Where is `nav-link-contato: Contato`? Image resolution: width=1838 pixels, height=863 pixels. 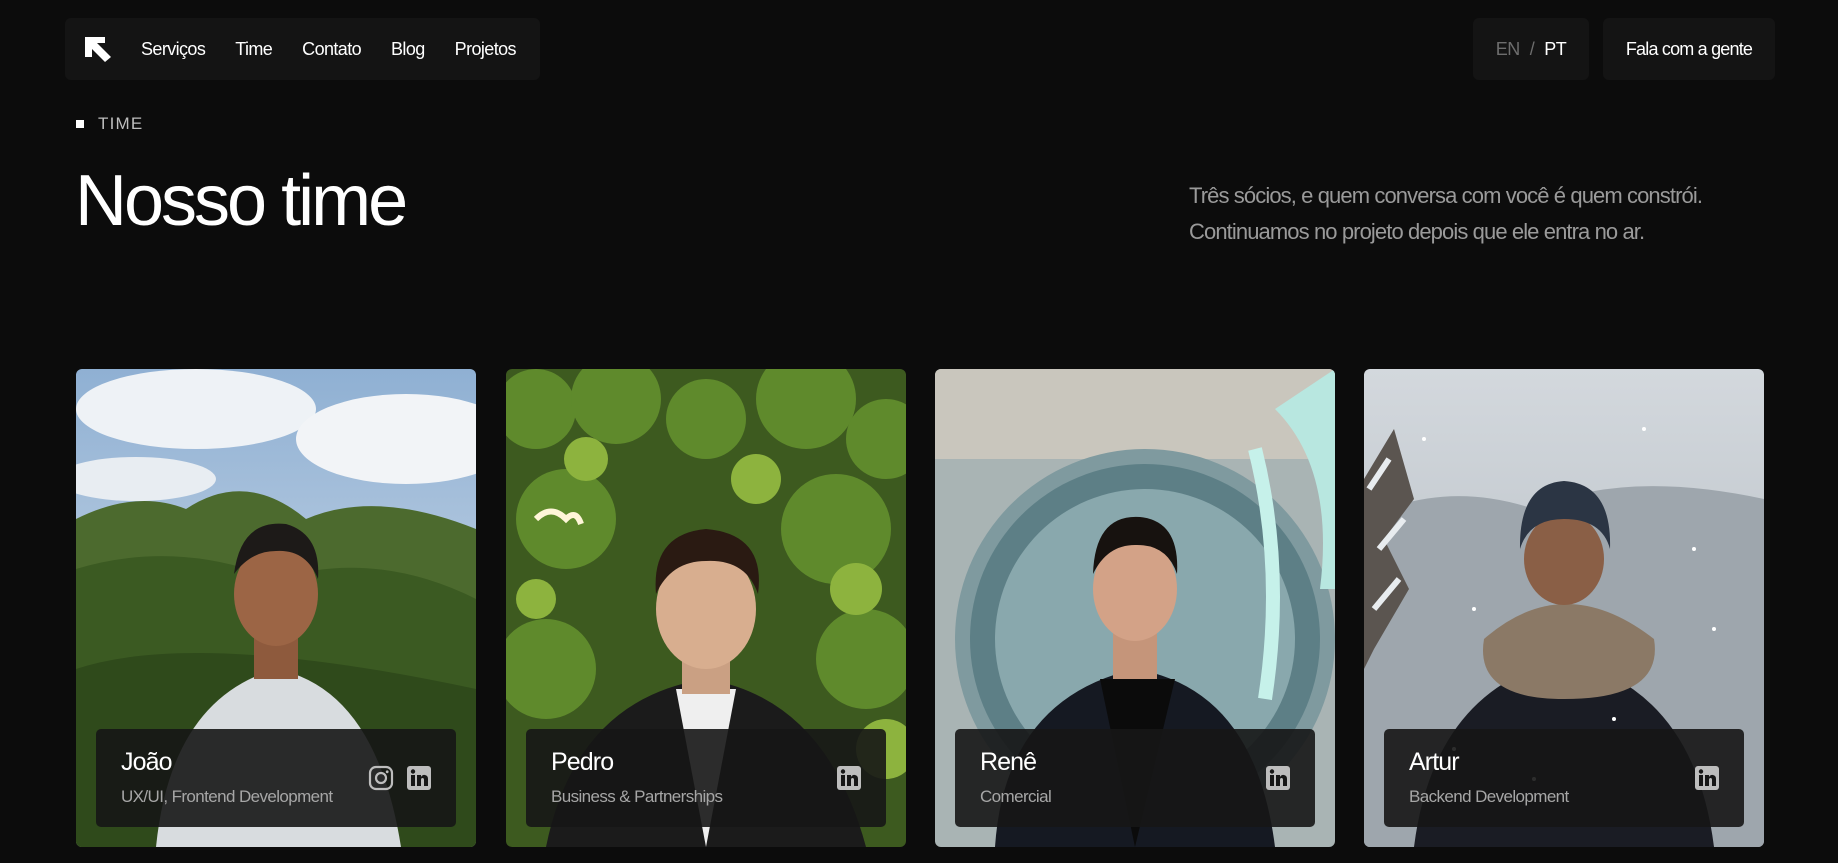 nav-link-contato: Contato is located at coordinates (331, 49).